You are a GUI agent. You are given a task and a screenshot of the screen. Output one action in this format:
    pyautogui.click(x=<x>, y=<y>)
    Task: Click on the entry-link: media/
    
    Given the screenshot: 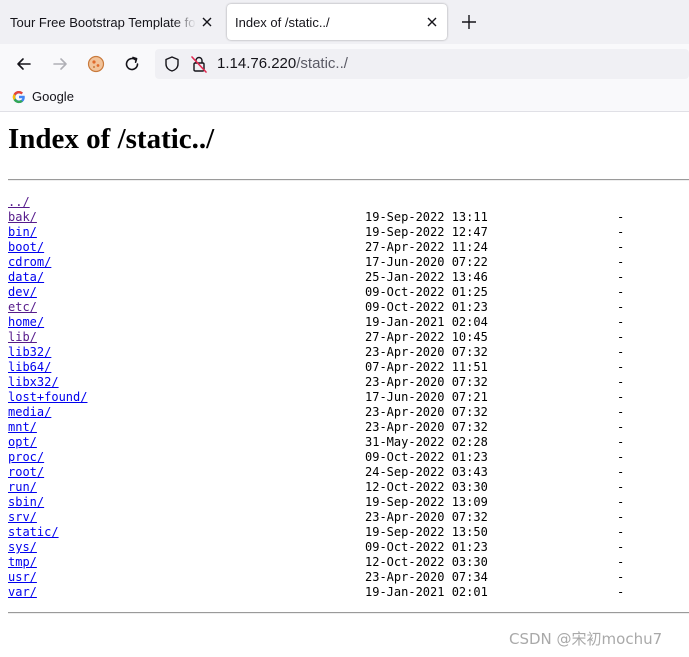 What is the action you would take?
    pyautogui.click(x=29, y=412)
    